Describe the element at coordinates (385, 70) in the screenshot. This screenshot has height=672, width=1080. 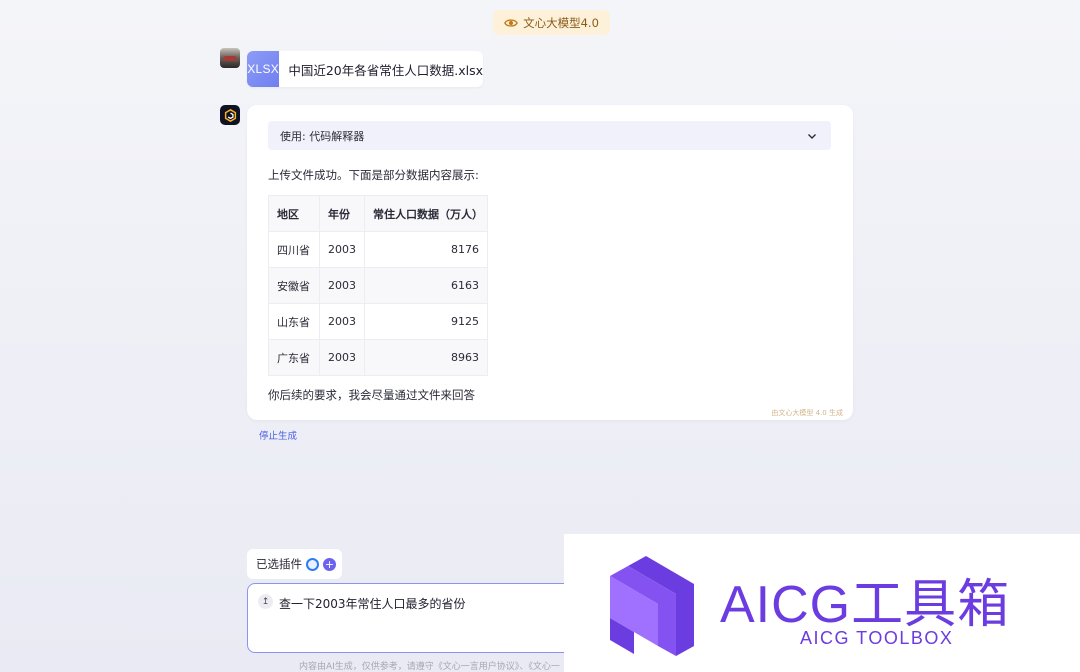
I see `file-name: 中国近20年各省常住人口数据.xlsx` at that location.